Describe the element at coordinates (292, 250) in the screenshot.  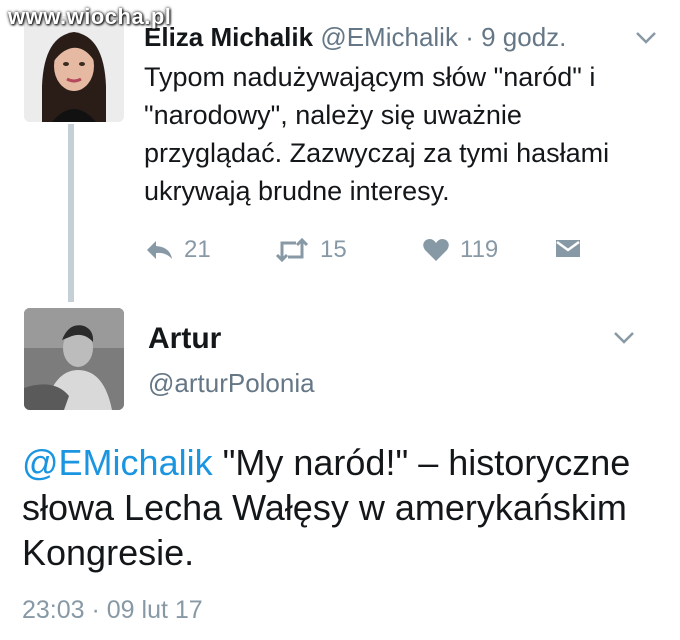
I see `retweet-icon` at that location.